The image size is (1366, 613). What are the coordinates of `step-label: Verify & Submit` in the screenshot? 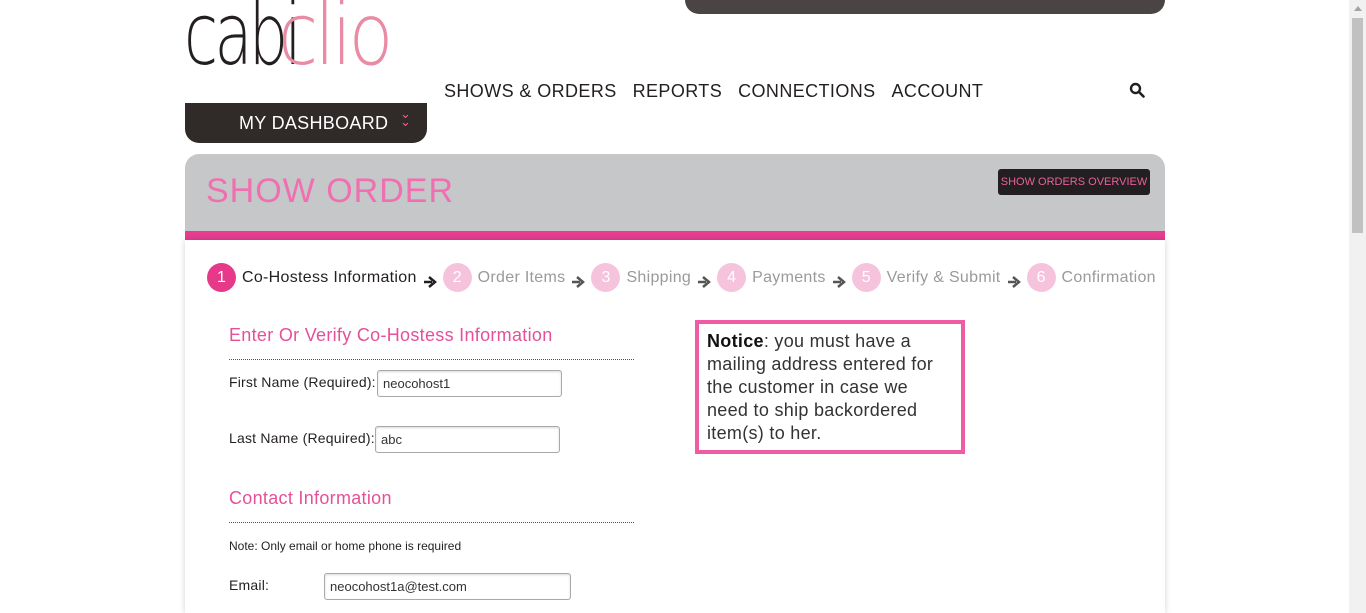 It's located at (943, 277).